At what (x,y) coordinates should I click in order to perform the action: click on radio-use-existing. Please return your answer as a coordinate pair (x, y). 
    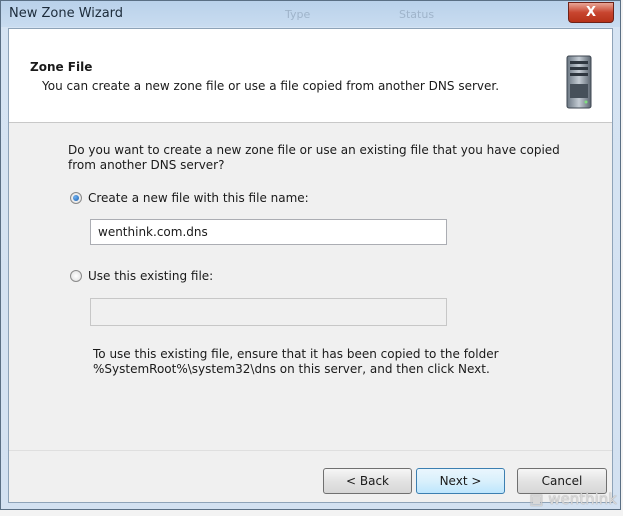
    Looking at the image, I should click on (76, 276).